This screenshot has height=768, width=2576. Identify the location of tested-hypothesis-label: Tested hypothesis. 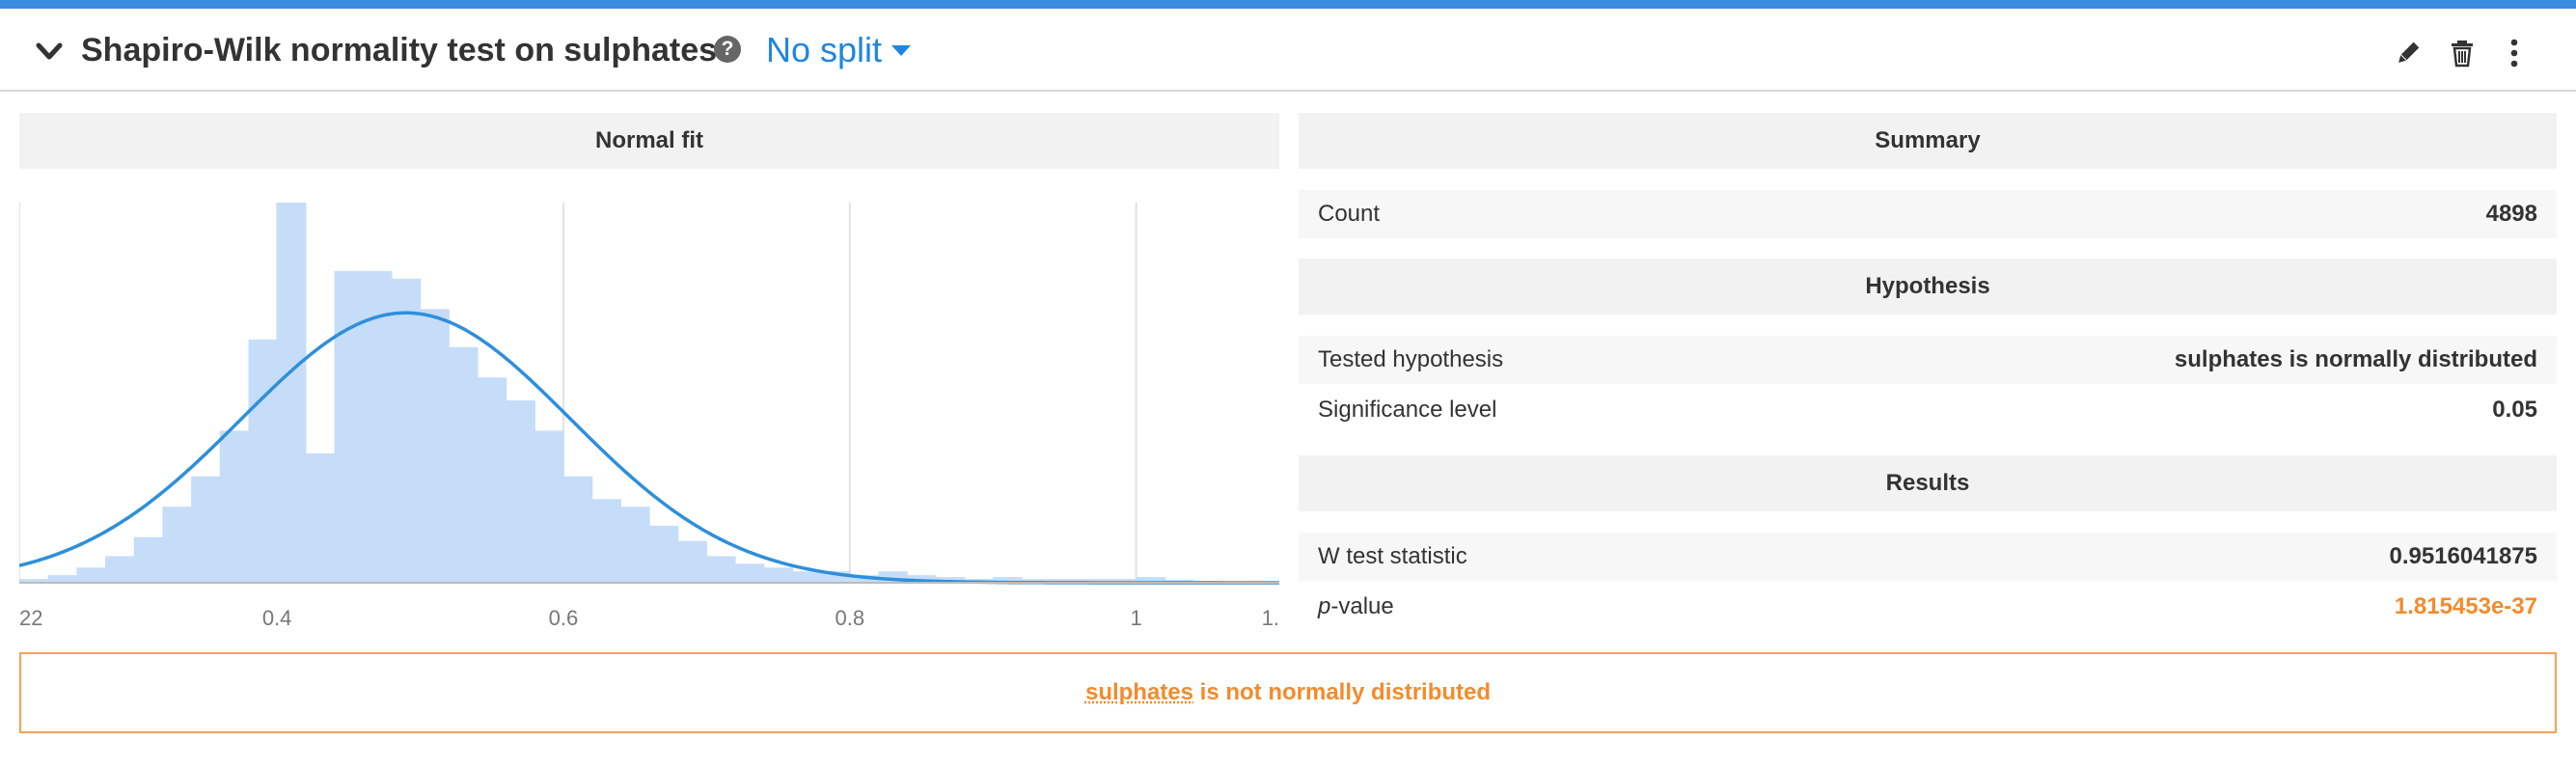
(1411, 359).